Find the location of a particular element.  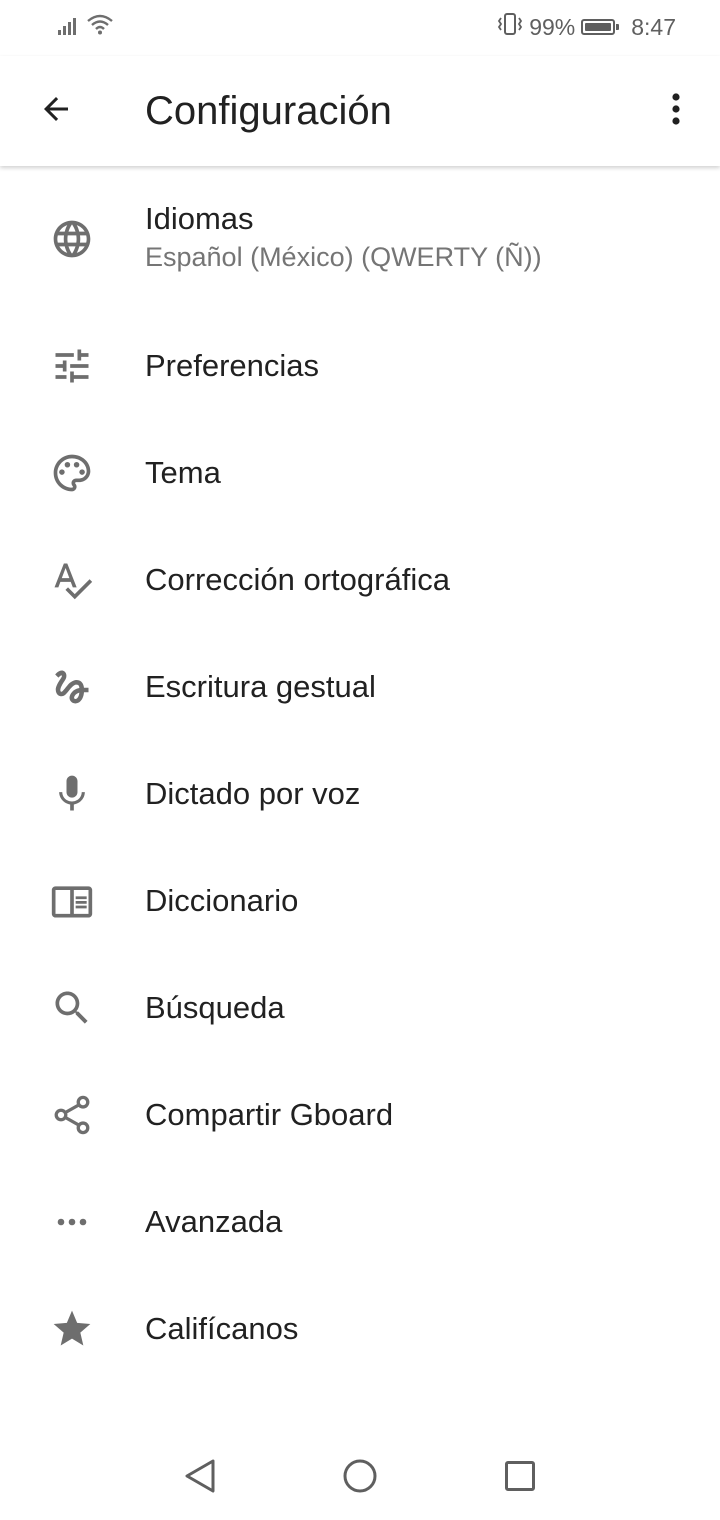

status-left is located at coordinates (86, 27).